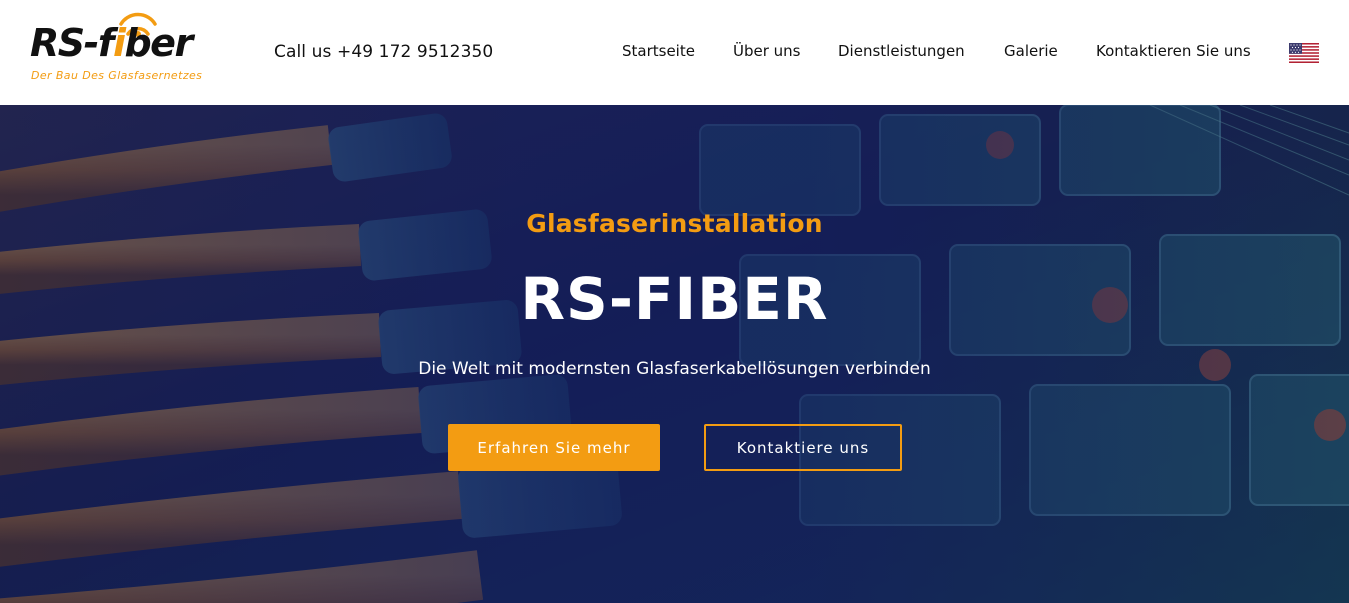  I want to click on learn-more-button: Erfahren Sie mehr, so click(554, 447).